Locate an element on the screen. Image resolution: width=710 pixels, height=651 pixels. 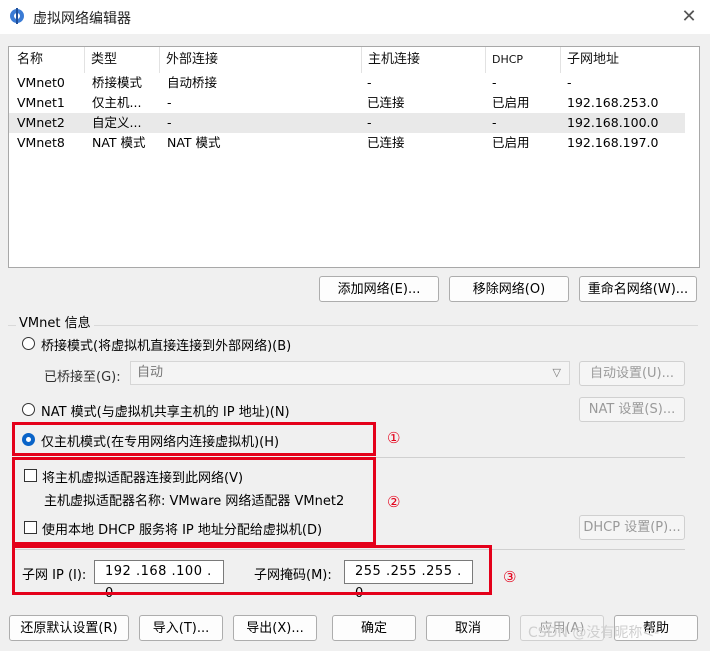
table-row: VMnet0 桥接模式 自动桥接 - - - is located at coordinates (347, 83).